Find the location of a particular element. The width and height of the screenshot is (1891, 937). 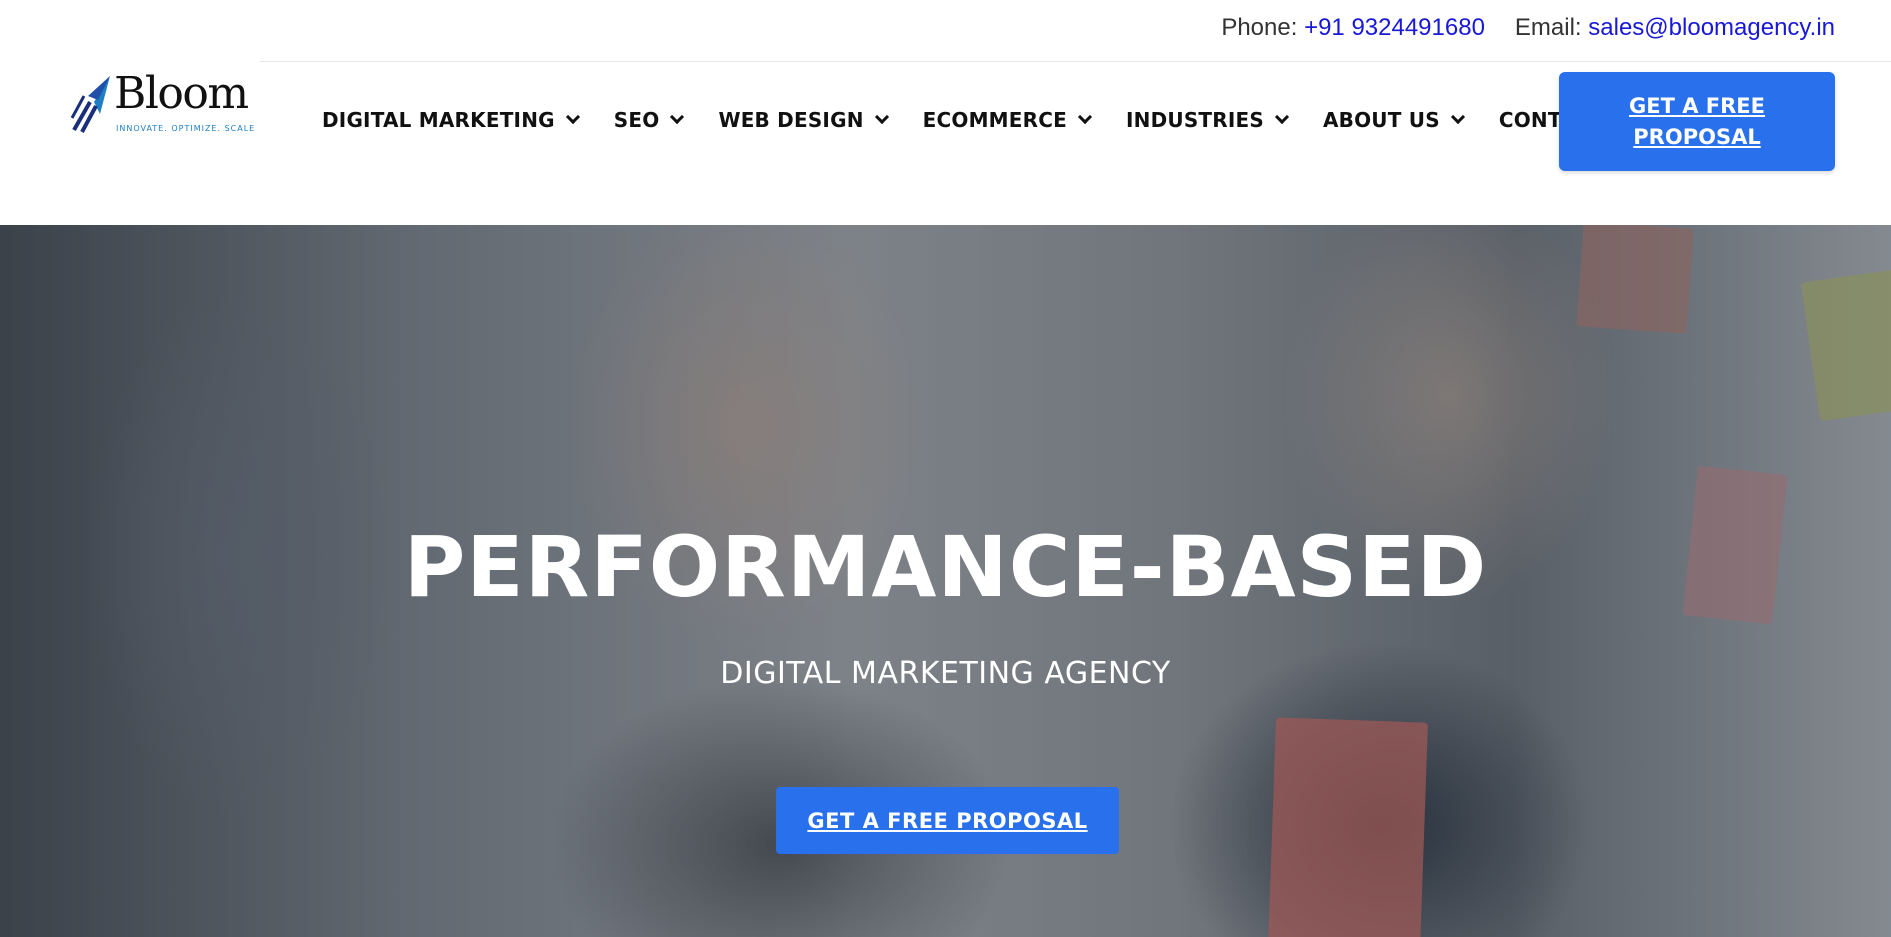

hero-title: PERFORMANCE-BASED is located at coordinates (945, 567).